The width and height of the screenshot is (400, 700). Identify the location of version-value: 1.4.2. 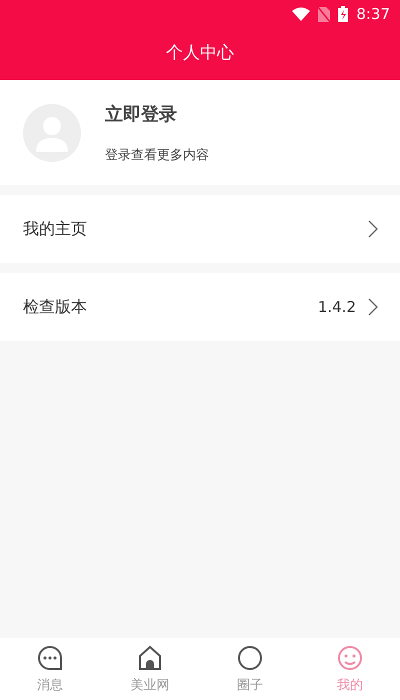
(337, 307).